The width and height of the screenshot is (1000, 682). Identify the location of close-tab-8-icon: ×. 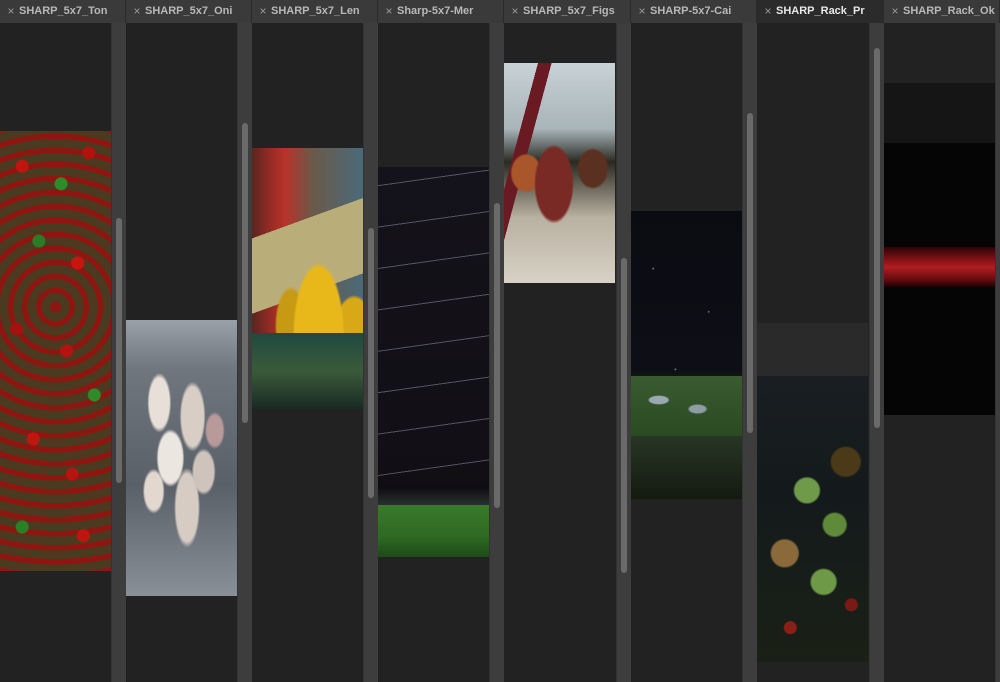
(895, 11).